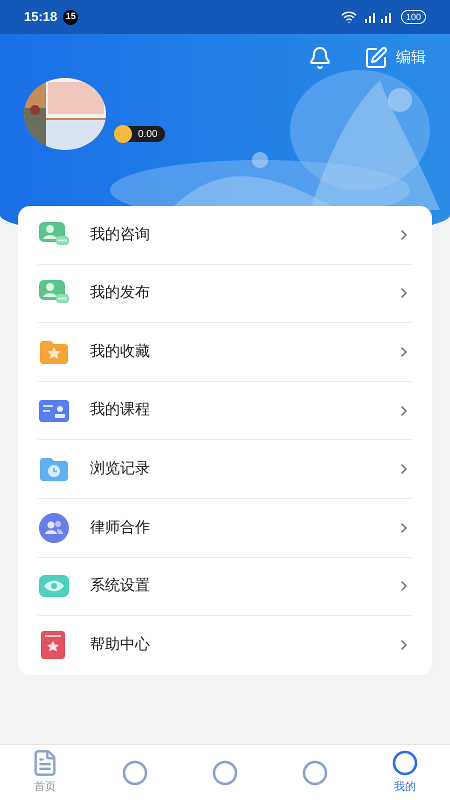  What do you see at coordinates (41, 17) in the screenshot?
I see `status-time: 15:18` at bounding box center [41, 17].